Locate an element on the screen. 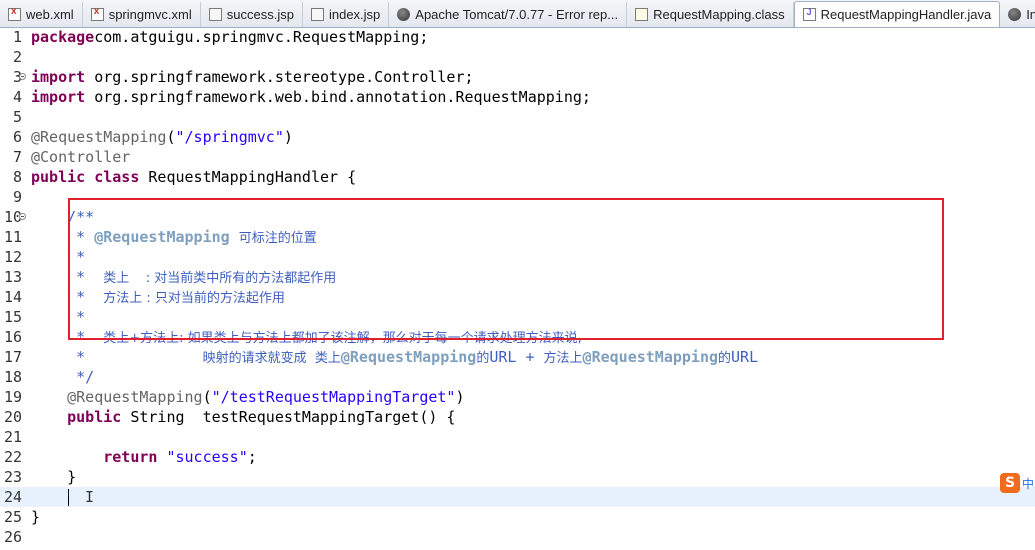 Image resolution: width=1035 pixels, height=550 pixels. line-number: 17 is located at coordinates (12, 357).